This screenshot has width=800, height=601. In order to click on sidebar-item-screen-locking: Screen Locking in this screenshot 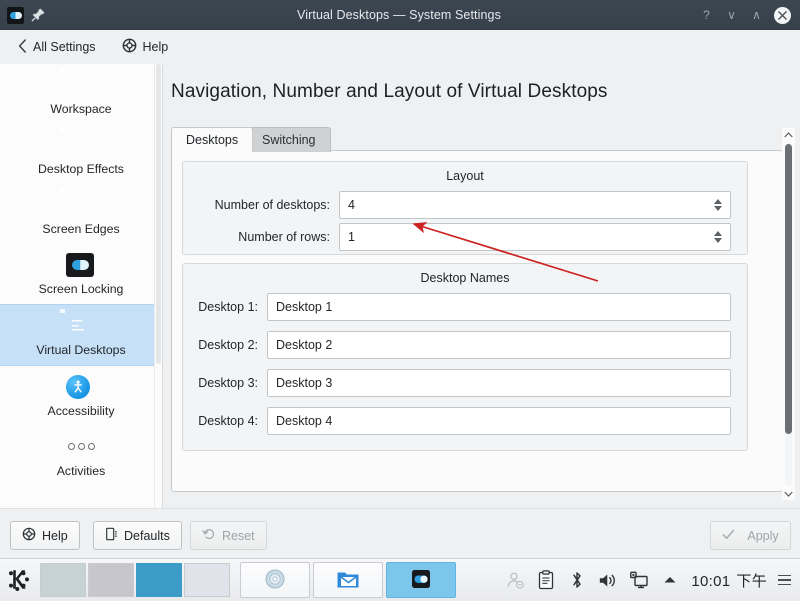, I will do `click(81, 274)`.